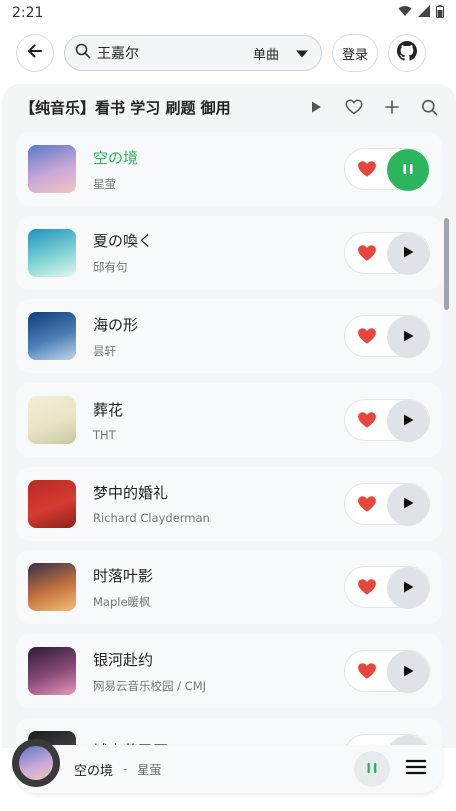 The width and height of the screenshot is (456, 811). I want to click on playlist-actions, so click(373, 107).